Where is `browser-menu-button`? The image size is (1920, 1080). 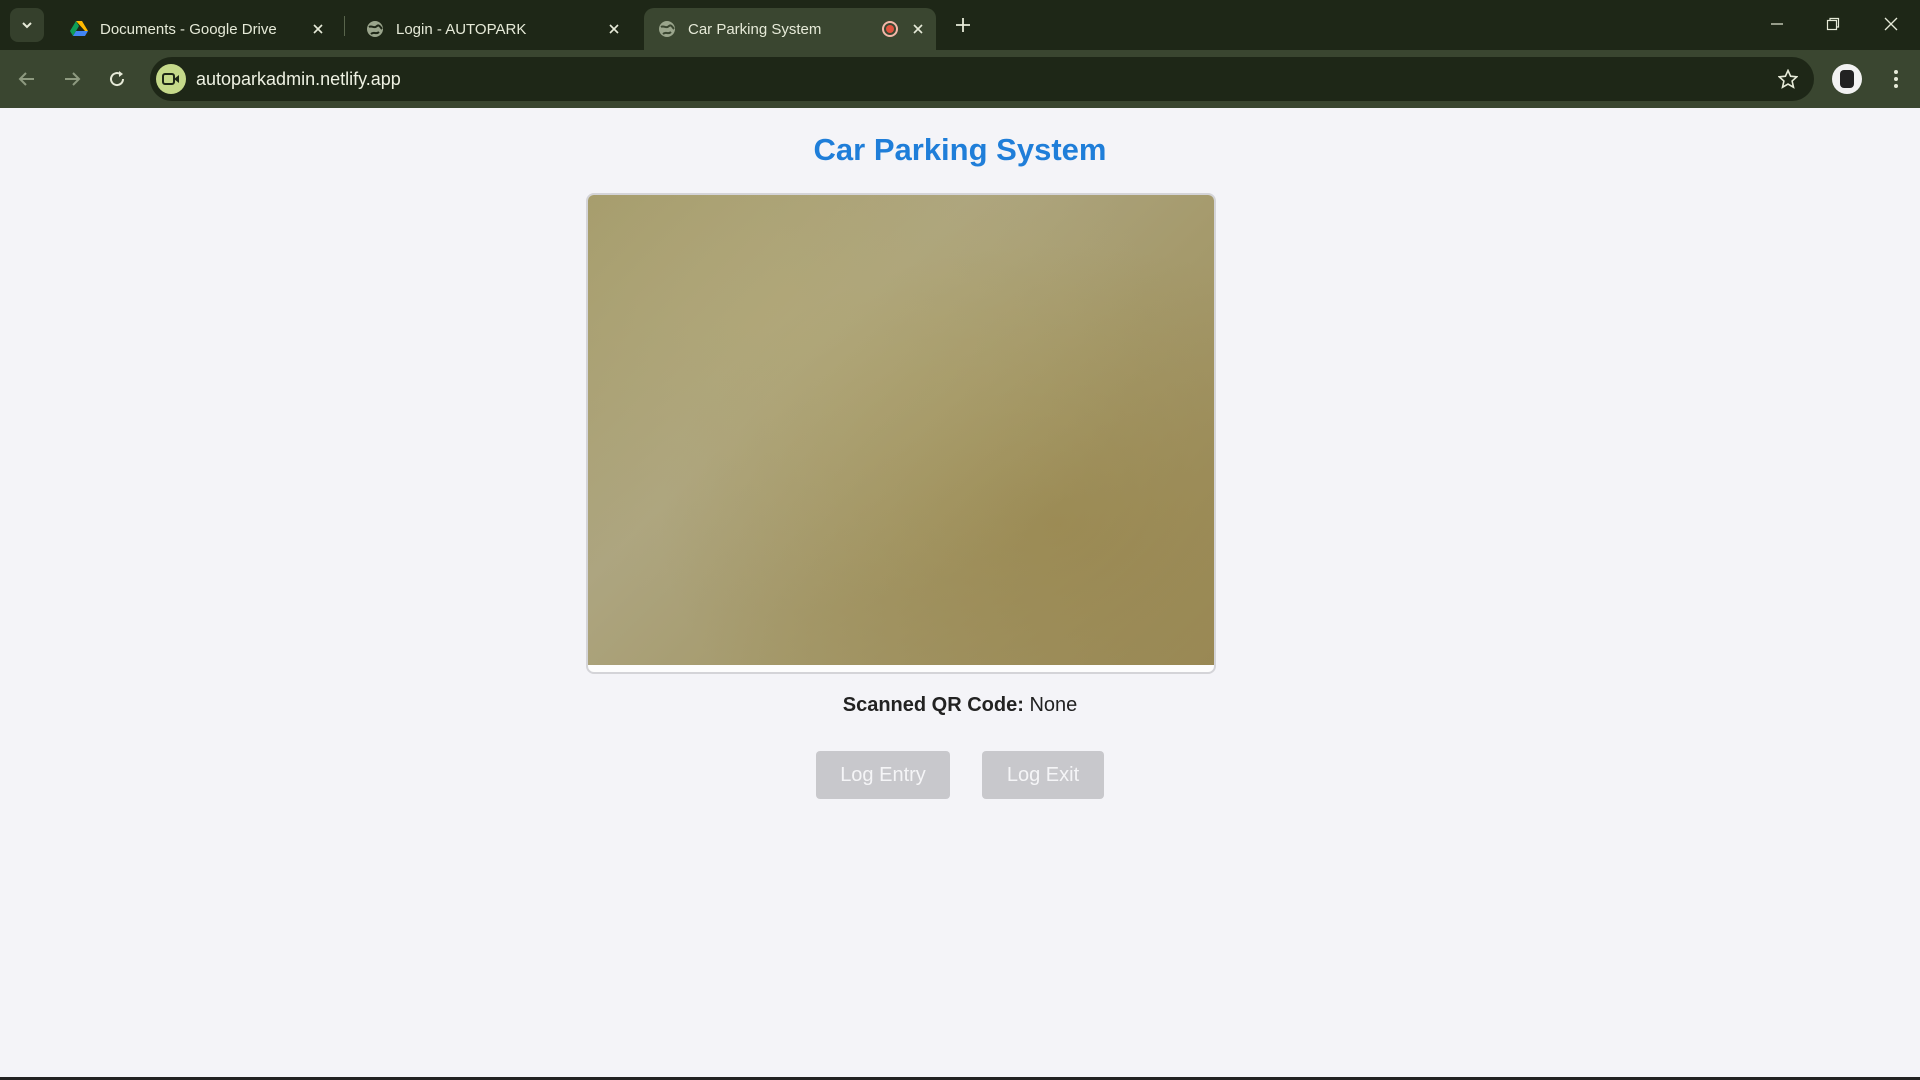 browser-menu-button is located at coordinates (1896, 79).